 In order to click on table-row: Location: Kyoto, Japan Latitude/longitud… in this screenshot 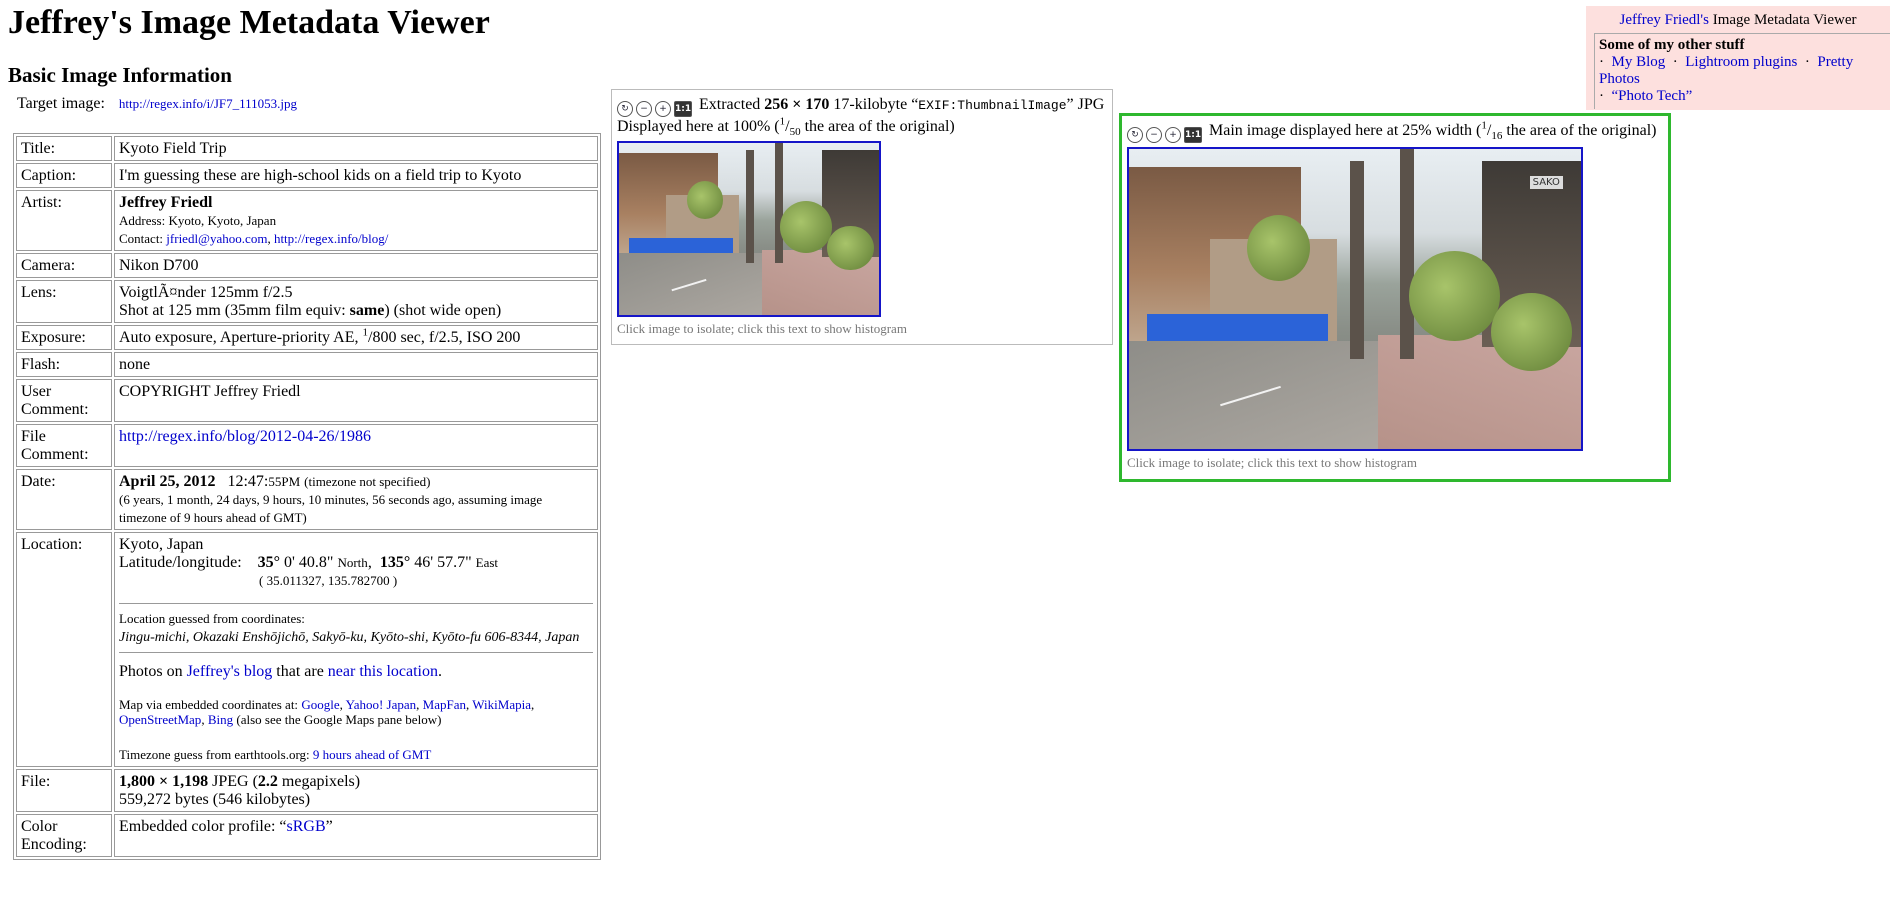, I will do `click(307, 649)`.